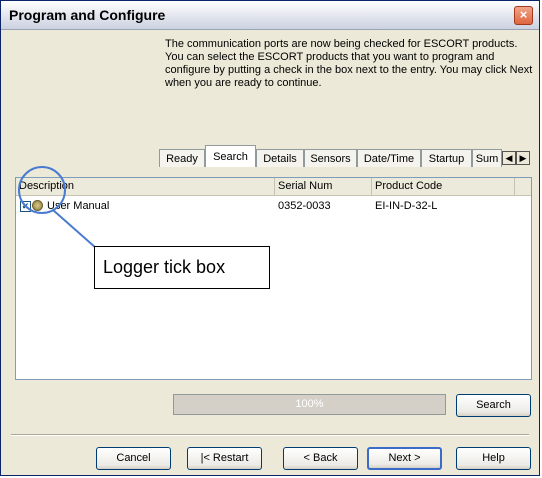 The width and height of the screenshot is (542, 478). Describe the element at coordinates (270, 435) in the screenshot. I see `divider` at that location.